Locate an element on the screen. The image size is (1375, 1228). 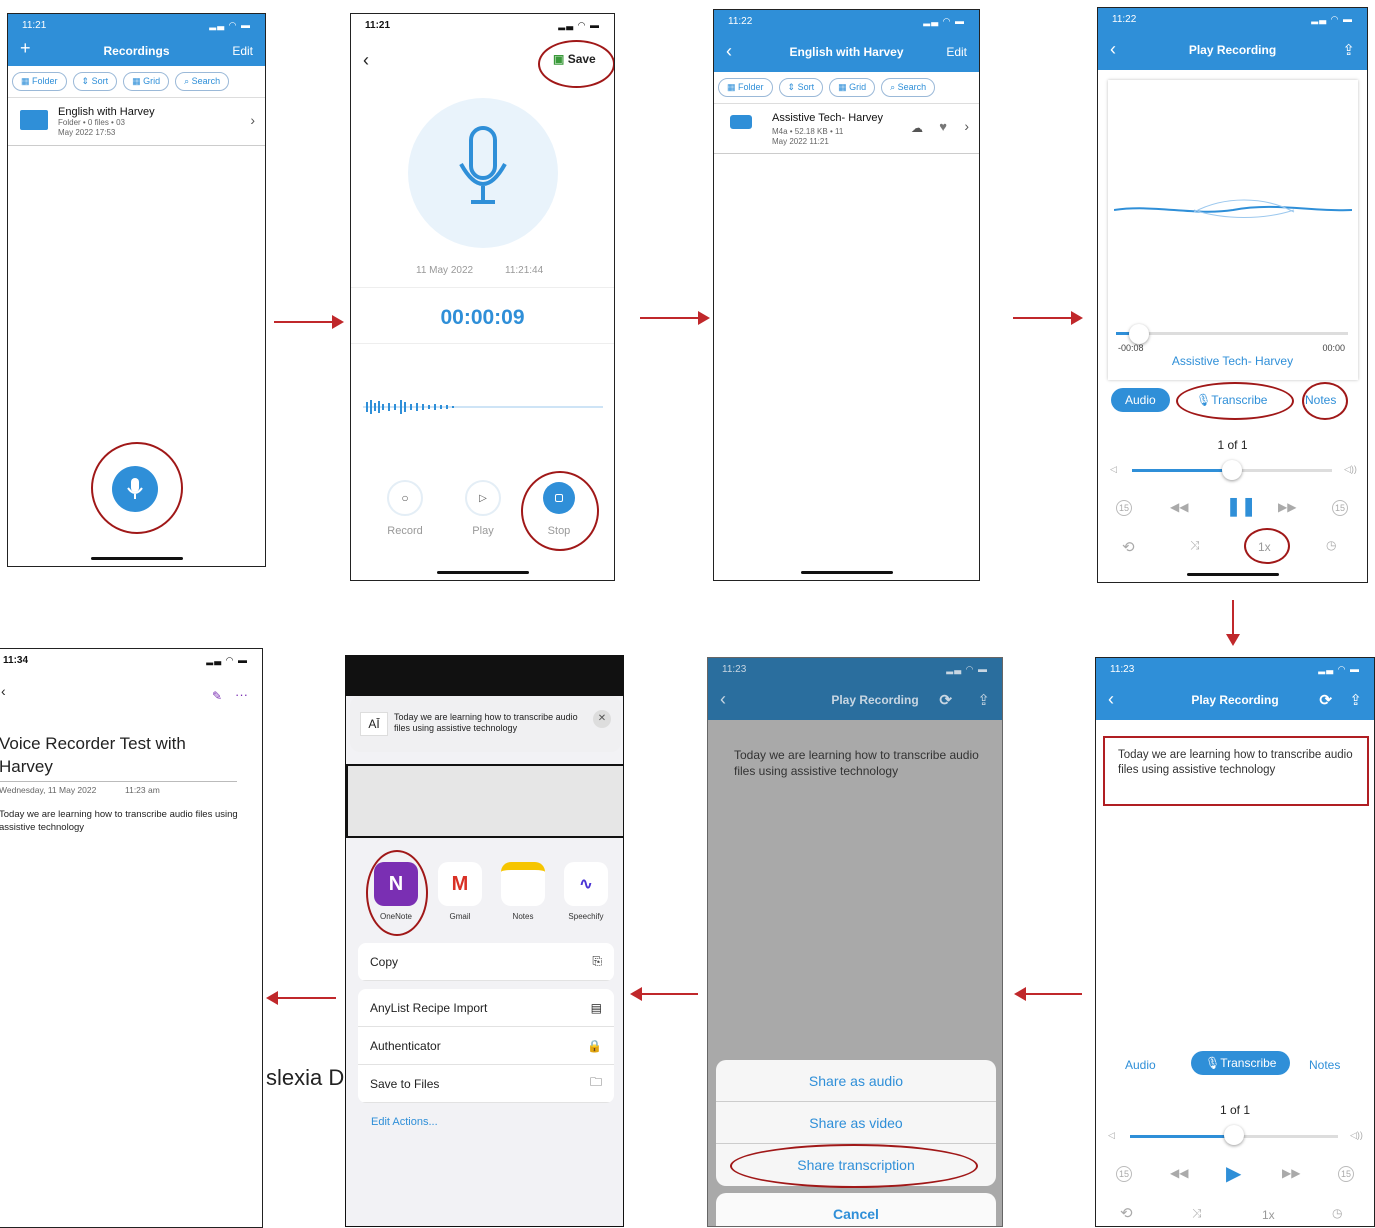
gmail-icon: M is located at coordinates (460, 884).